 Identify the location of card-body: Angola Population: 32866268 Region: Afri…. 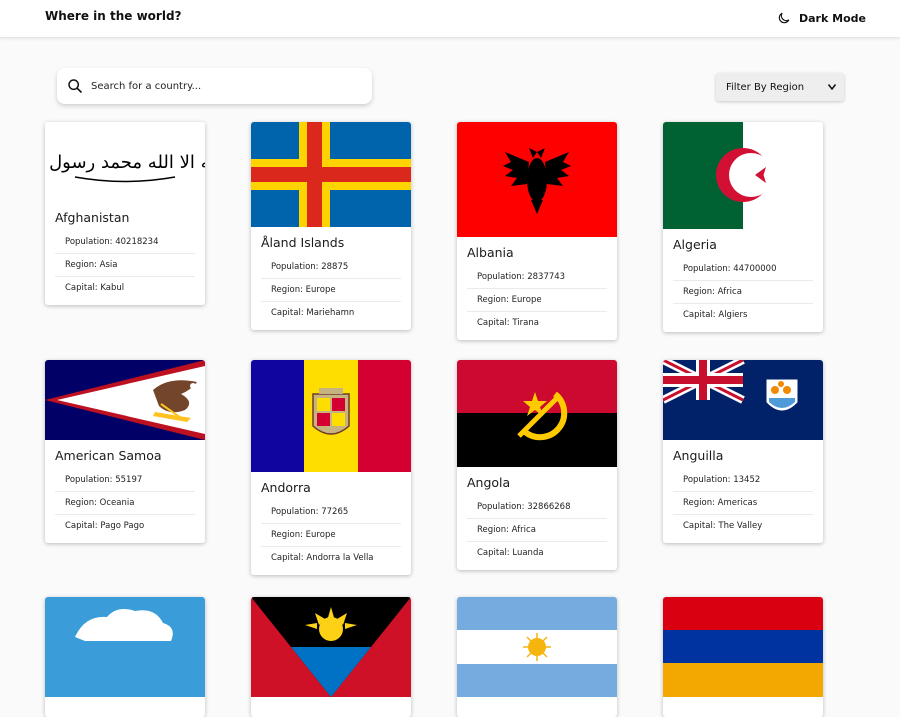
(537, 518).